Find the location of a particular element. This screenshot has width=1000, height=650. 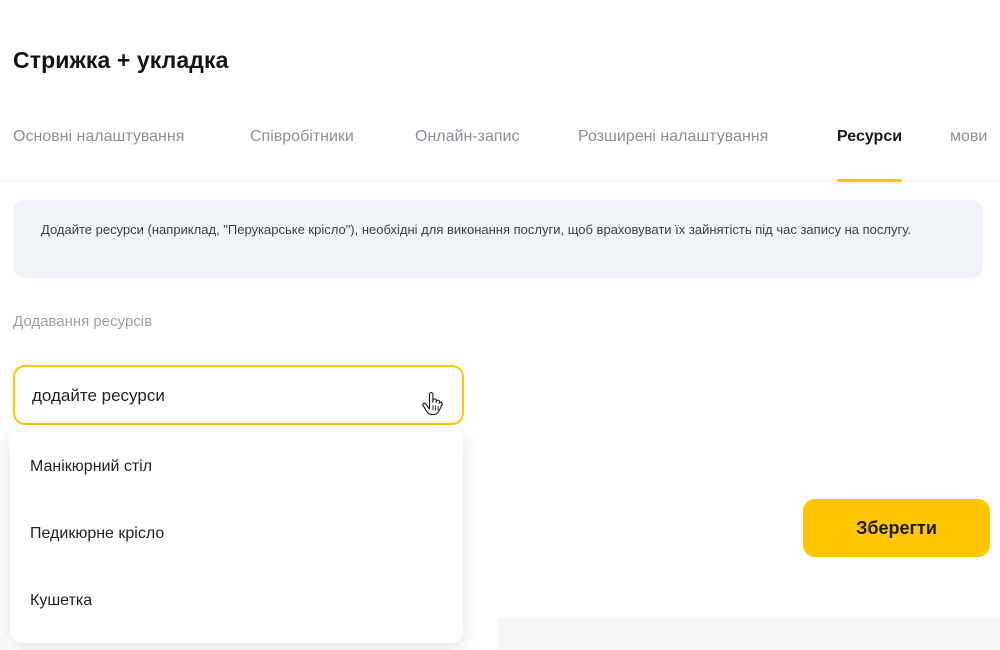

footer-strip-left is located at coordinates (5, 643).